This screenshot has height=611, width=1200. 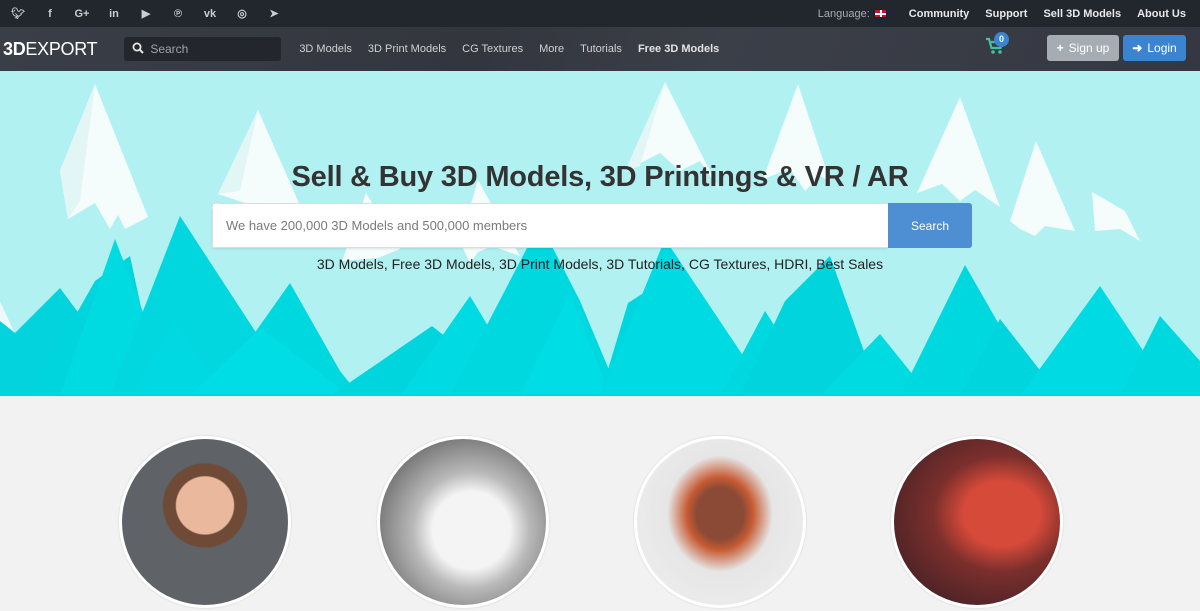 I want to click on nav-3d-print-models: 3D Print Models, so click(x=407, y=49).